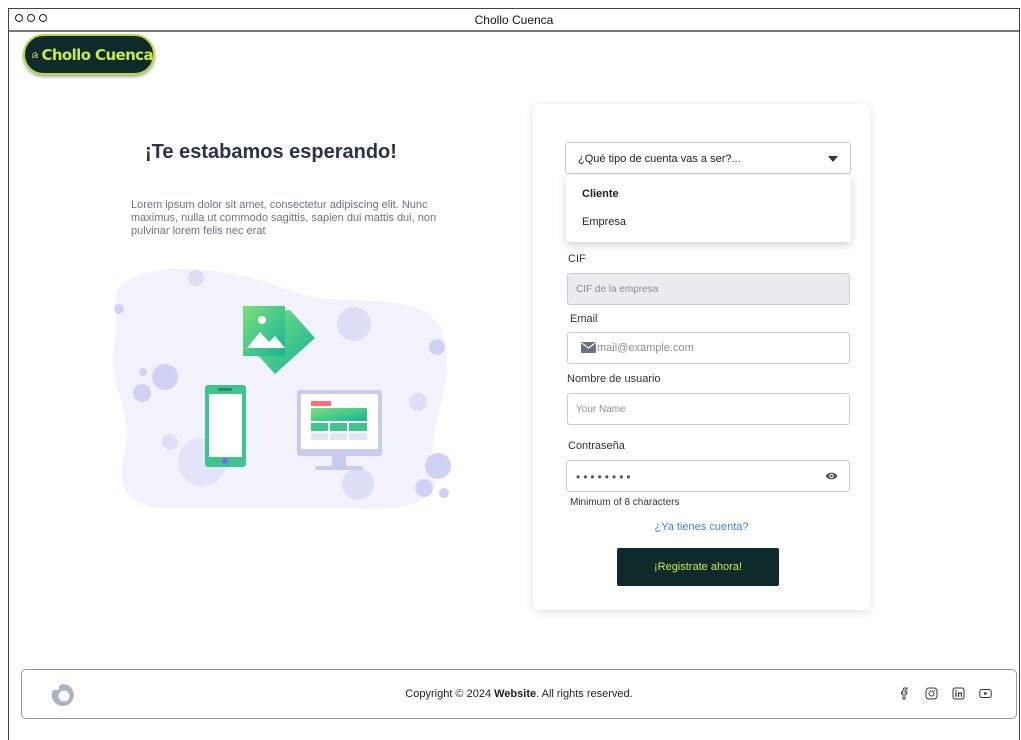  Describe the element at coordinates (701, 527) in the screenshot. I see `login-link: ¿Ya tienes cuenta?` at that location.